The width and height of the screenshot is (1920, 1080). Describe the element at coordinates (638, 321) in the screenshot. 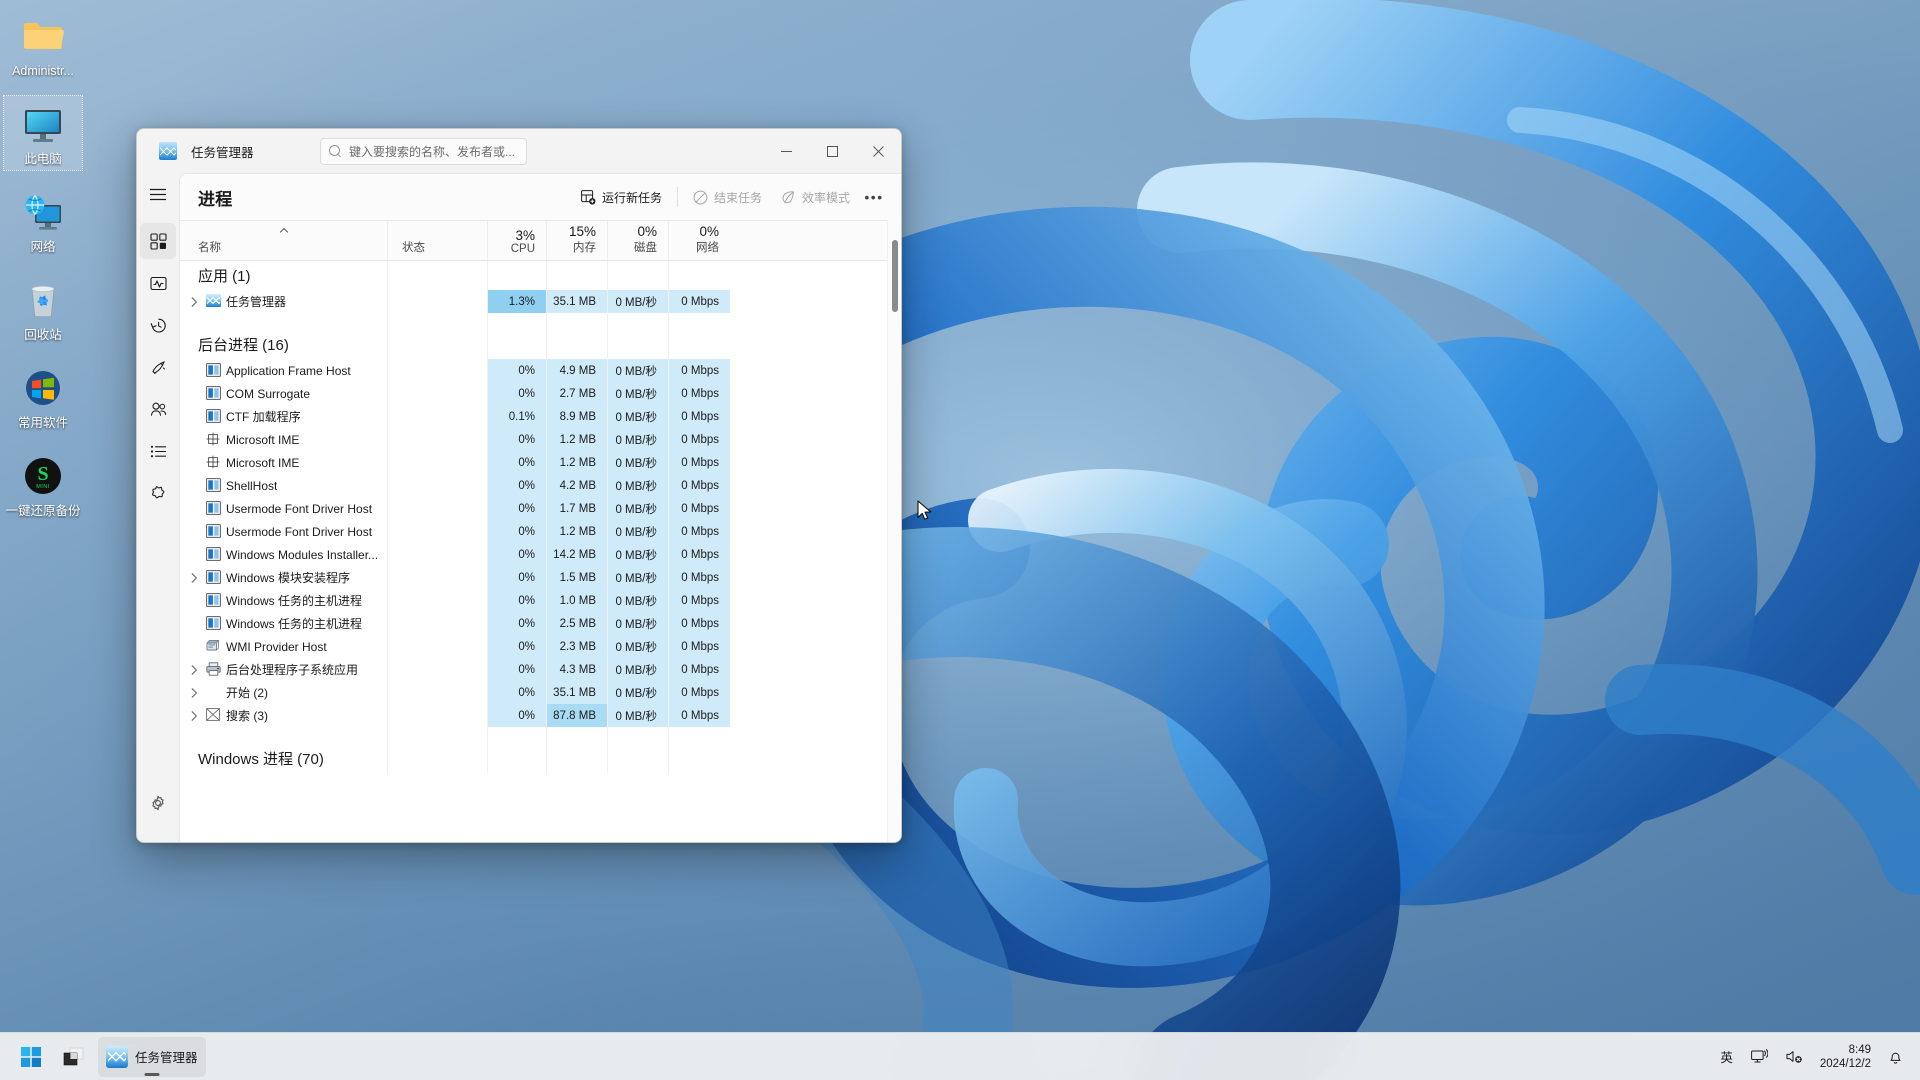

I see `spacer-cell-disk` at that location.